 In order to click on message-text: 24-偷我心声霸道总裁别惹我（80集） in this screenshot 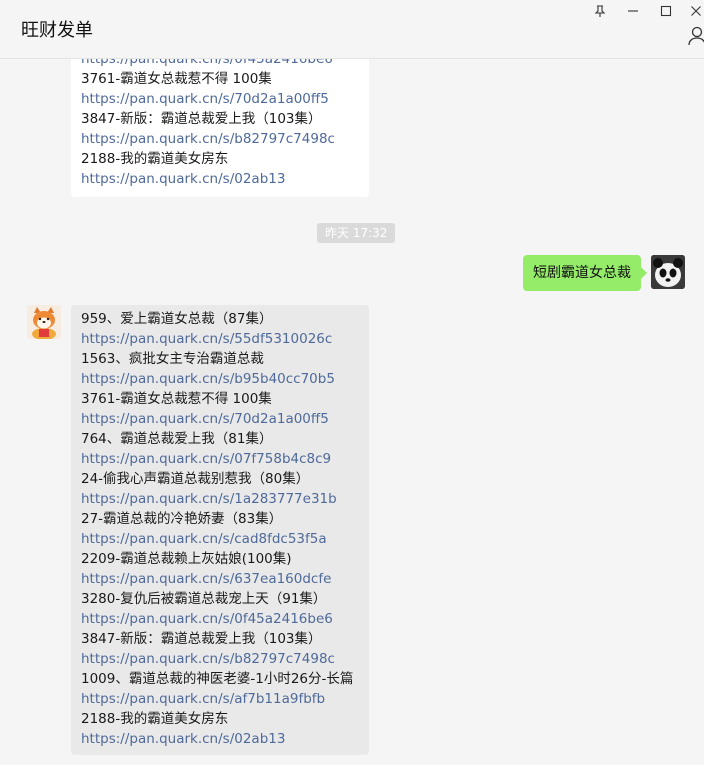, I will do `click(195, 479)`.